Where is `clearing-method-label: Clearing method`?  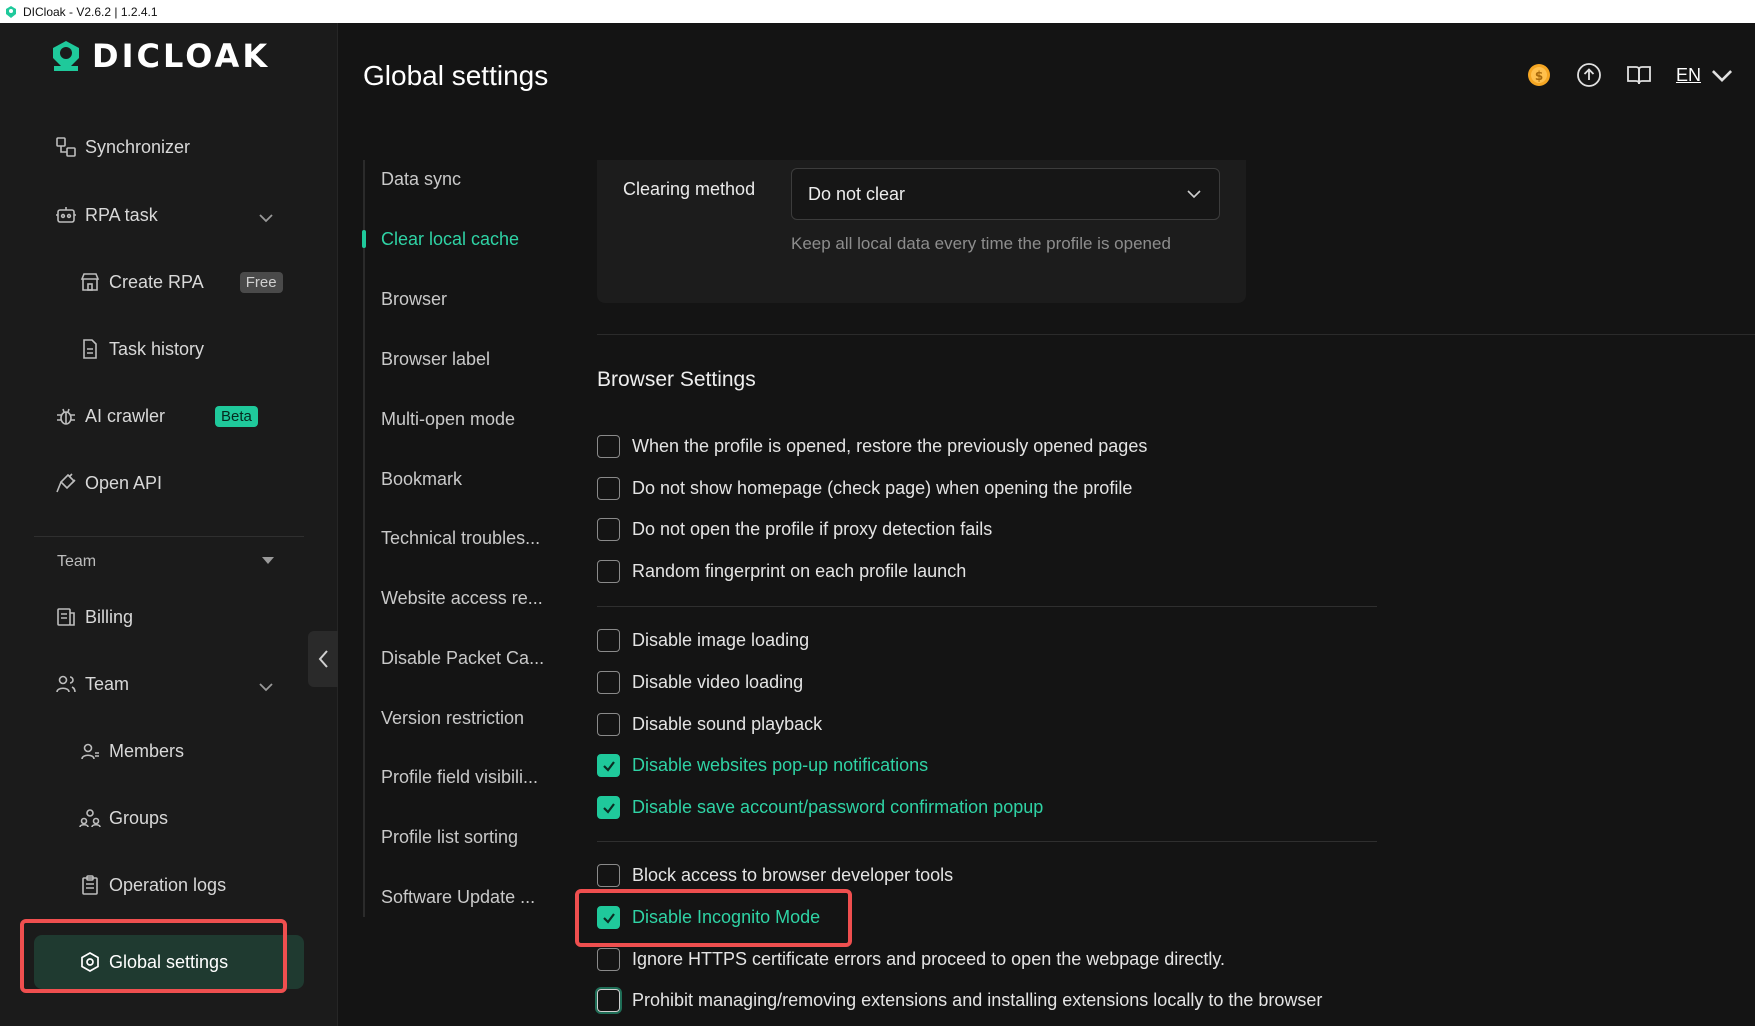 clearing-method-label: Clearing method is located at coordinates (689, 189).